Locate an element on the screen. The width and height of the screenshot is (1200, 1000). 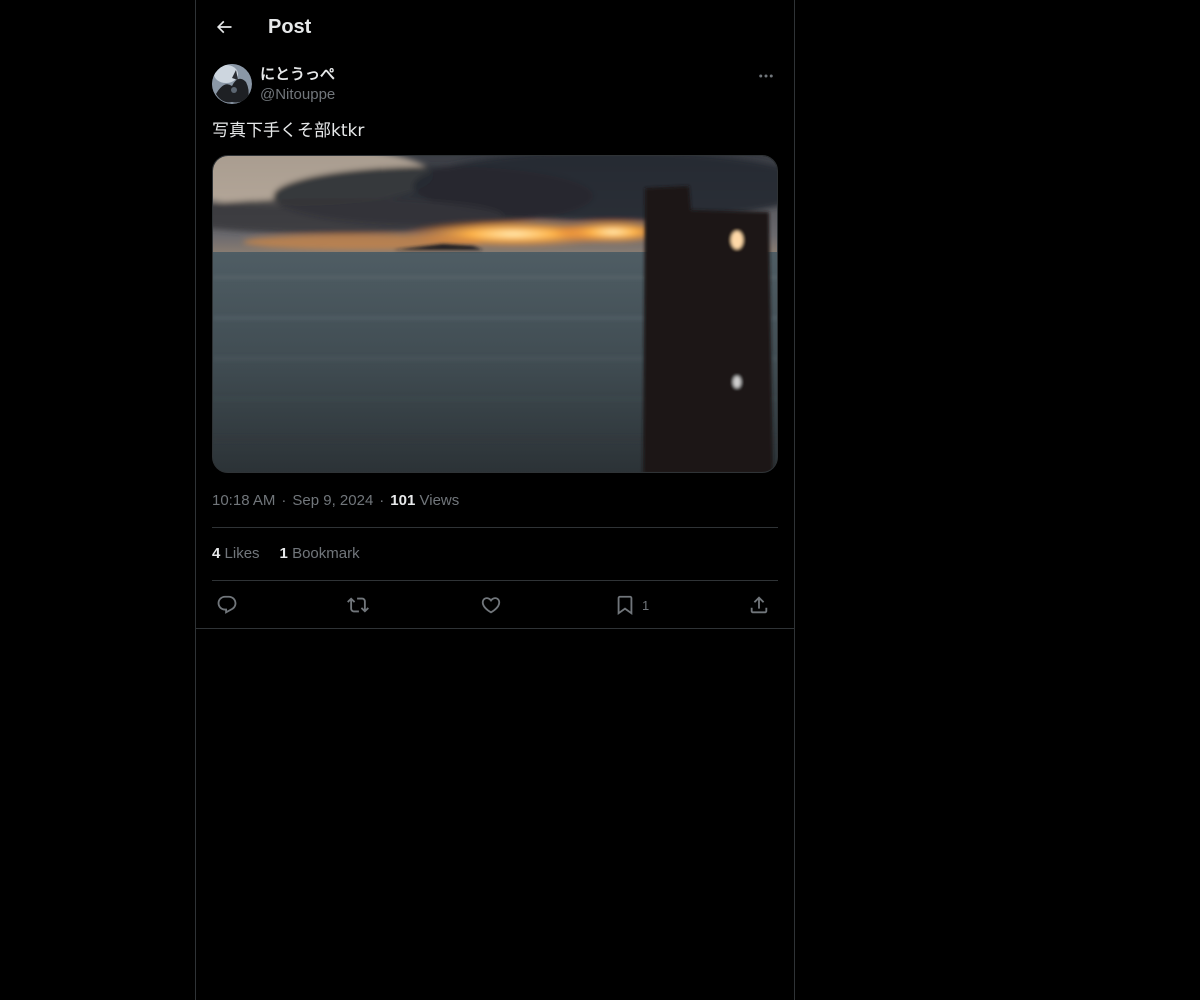
repost-icon is located at coordinates (358, 605).